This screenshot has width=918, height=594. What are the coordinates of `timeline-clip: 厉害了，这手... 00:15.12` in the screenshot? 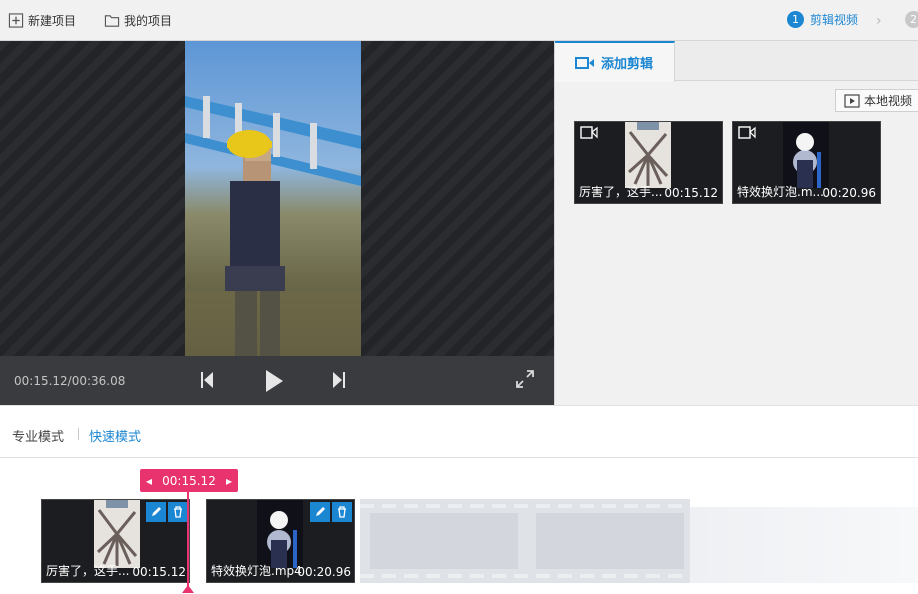 It's located at (115, 541).